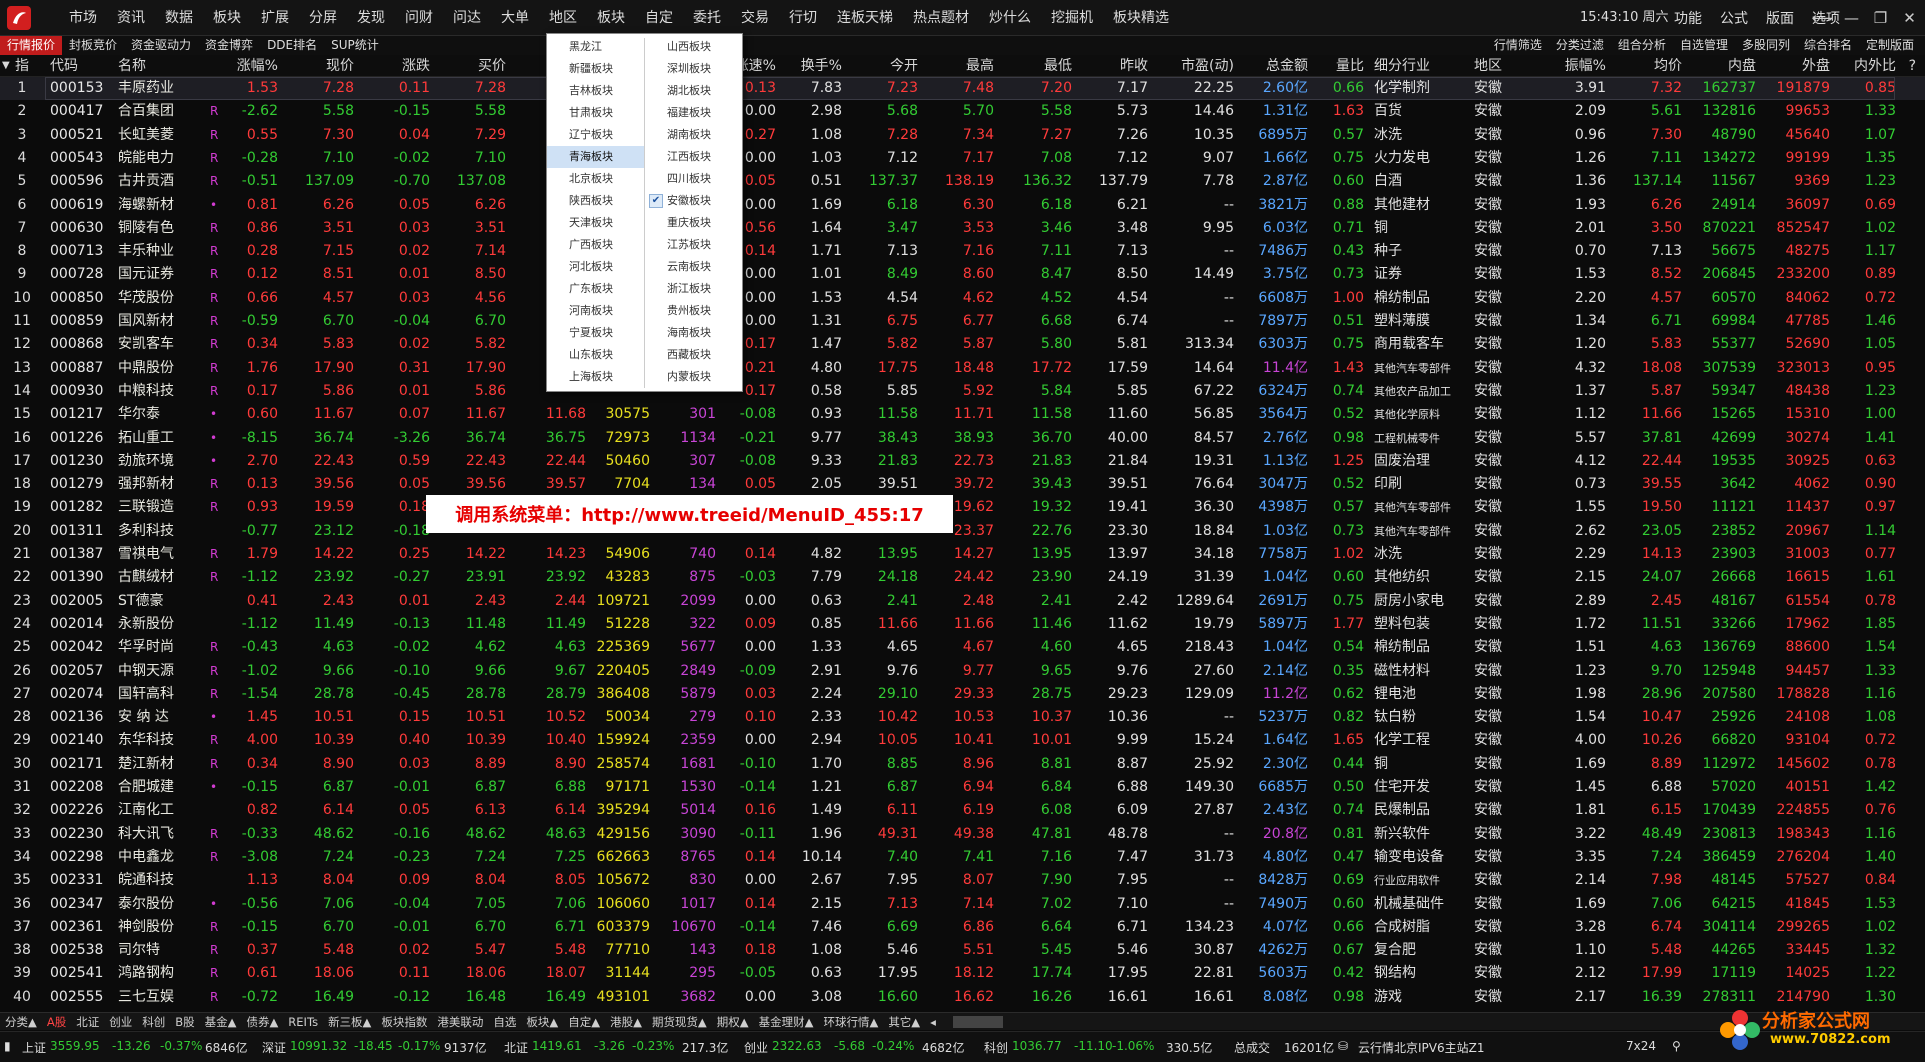 The width and height of the screenshot is (1925, 1062). I want to click on menu-item: 挖掘机, so click(1072, 18).